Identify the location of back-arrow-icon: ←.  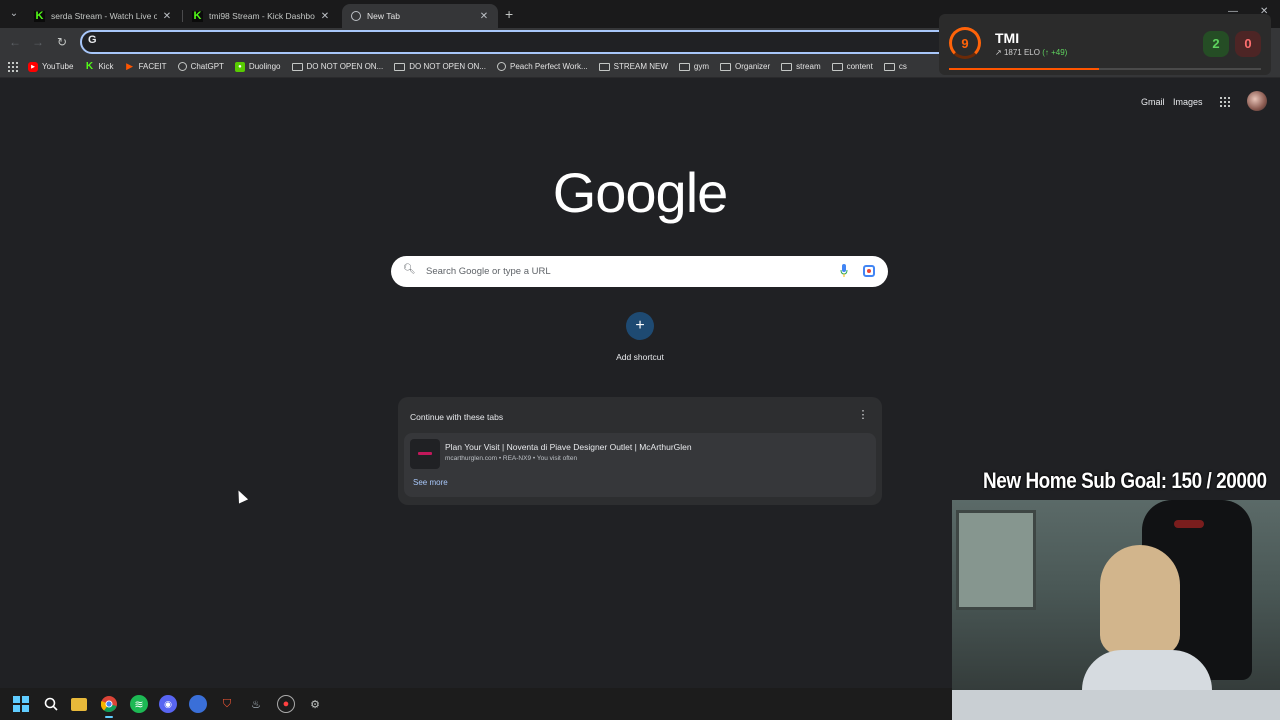
(15, 42).